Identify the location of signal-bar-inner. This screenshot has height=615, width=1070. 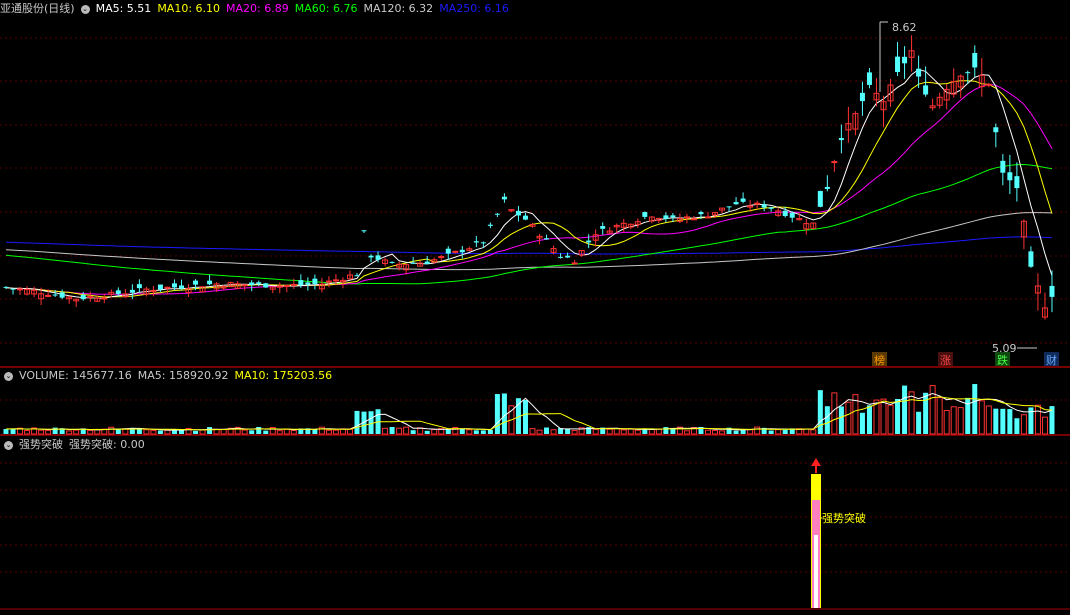
(816, 571).